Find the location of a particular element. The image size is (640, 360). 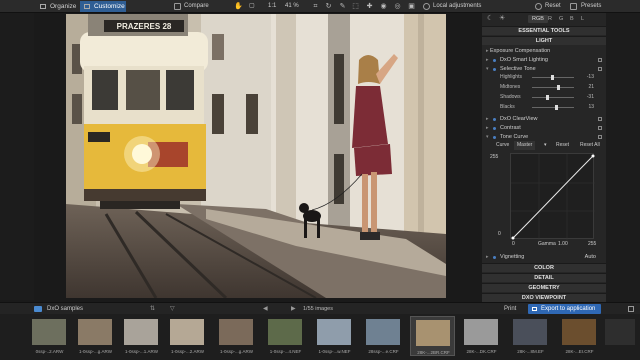

slider-midtones: Midtones 21 is located at coordinates (551, 87).